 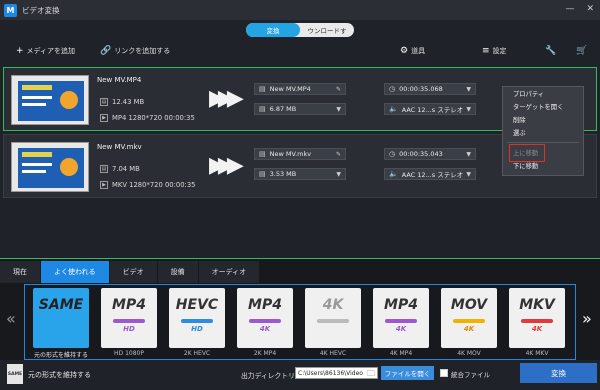 What do you see at coordinates (41, 10) in the screenshot?
I see `app-title: ビデオ変換` at bounding box center [41, 10].